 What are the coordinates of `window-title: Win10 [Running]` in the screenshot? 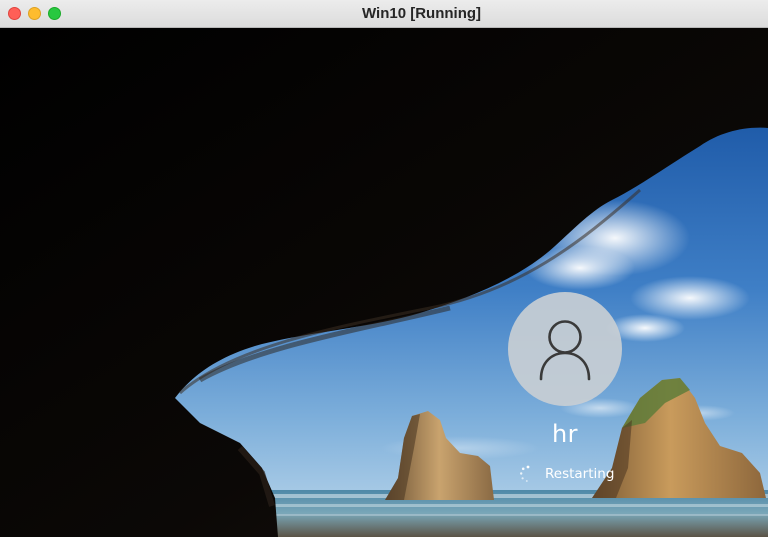 It's located at (422, 13).